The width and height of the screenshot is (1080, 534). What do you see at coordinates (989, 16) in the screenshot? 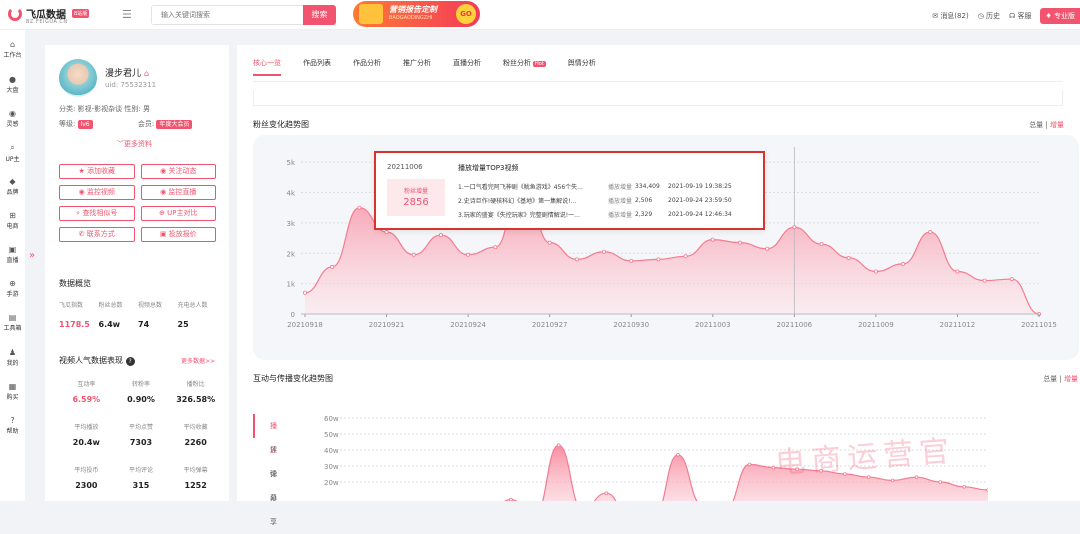
I see `history-link: ◷ 历史` at bounding box center [989, 16].